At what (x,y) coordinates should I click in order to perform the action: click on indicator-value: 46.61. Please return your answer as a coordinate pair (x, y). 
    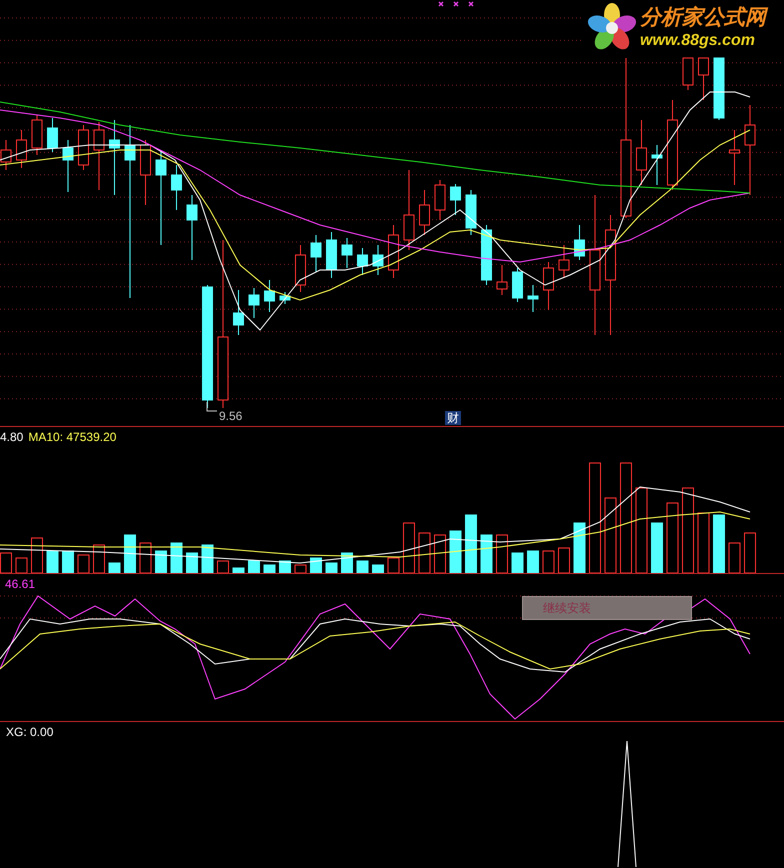
    Looking at the image, I should click on (20, 584).